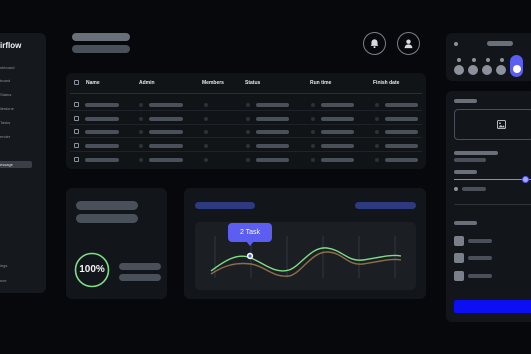  What do you see at coordinates (3, 265) in the screenshot?
I see `sidebar-item-settings: ings` at bounding box center [3, 265].